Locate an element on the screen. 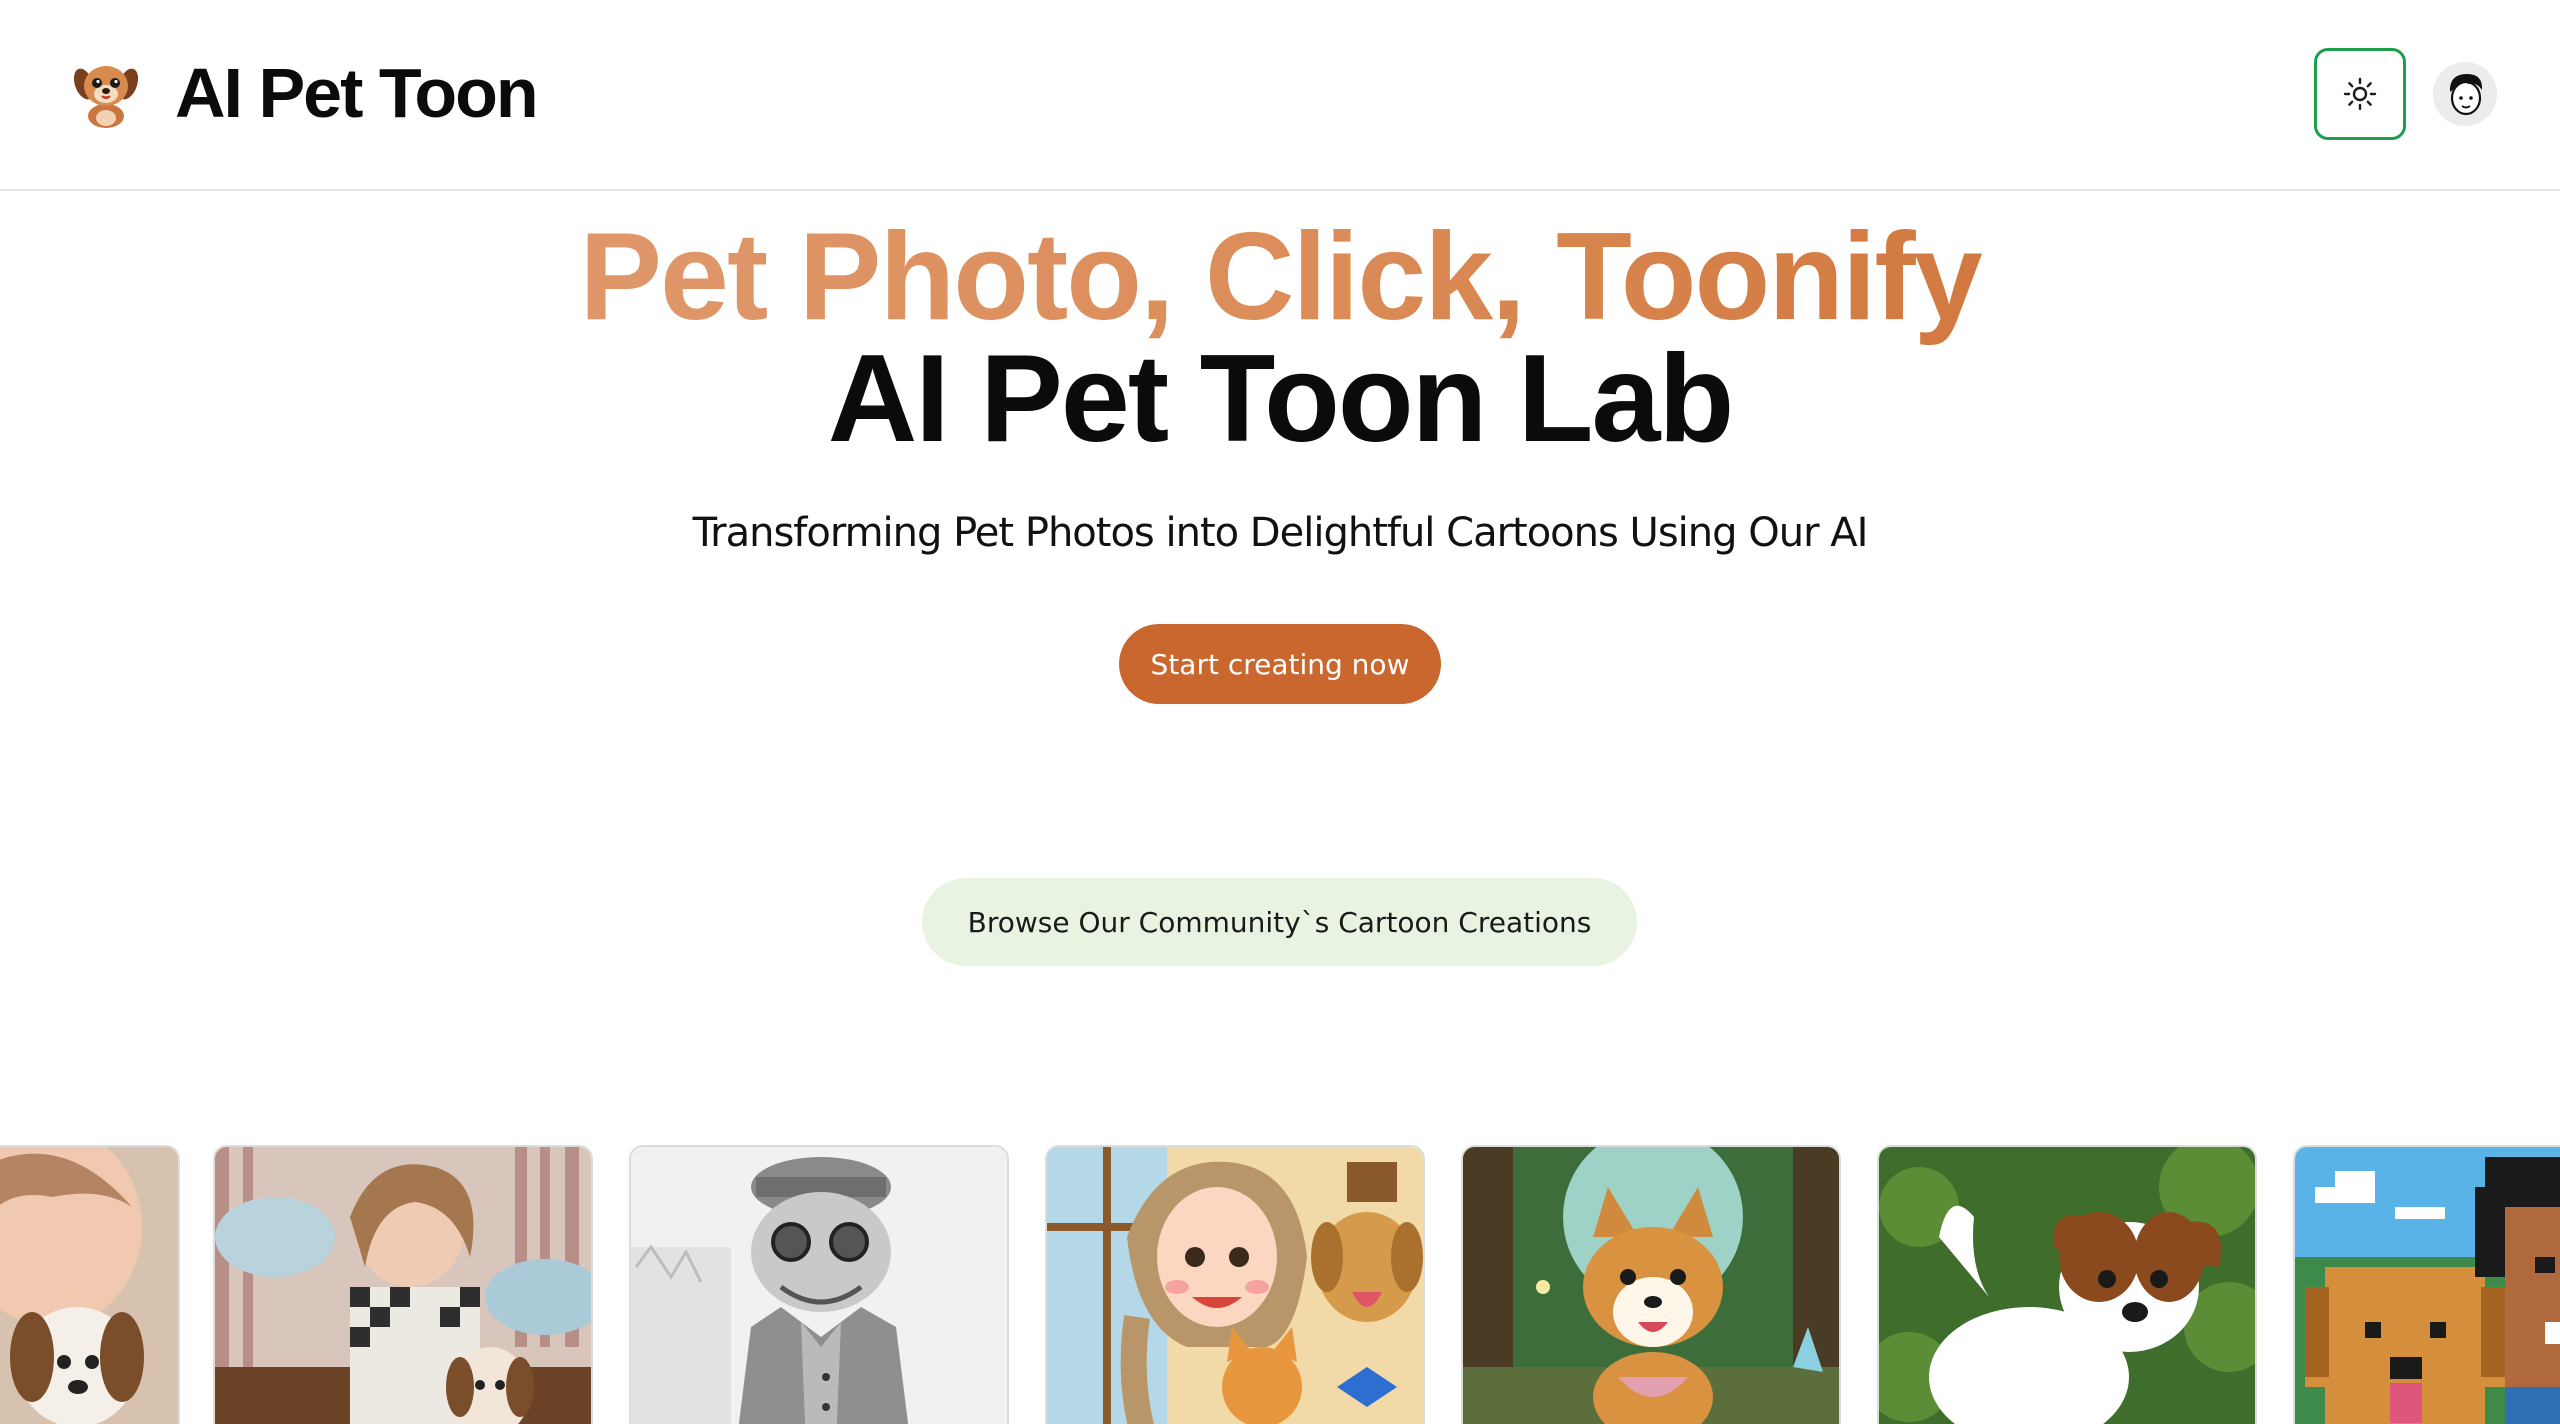 The width and height of the screenshot is (2560, 1424). hero-headline-line2: AI Pet Toon Lab is located at coordinates (1281, 399).